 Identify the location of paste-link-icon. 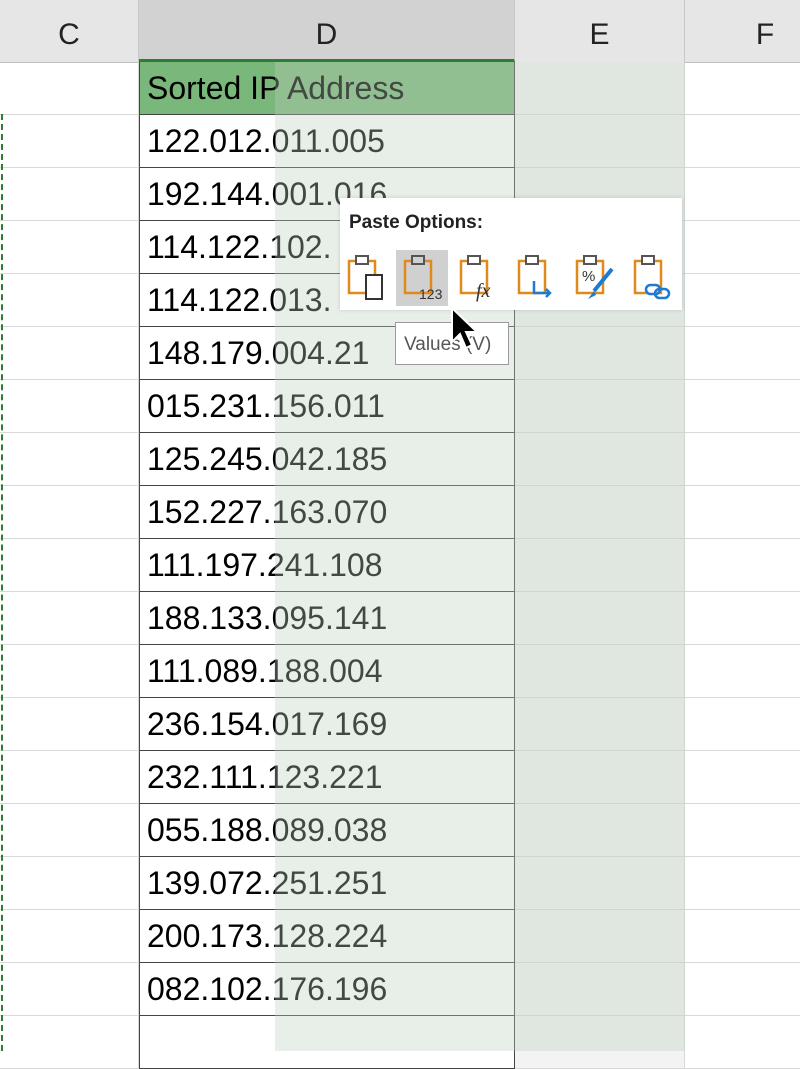
(652, 277).